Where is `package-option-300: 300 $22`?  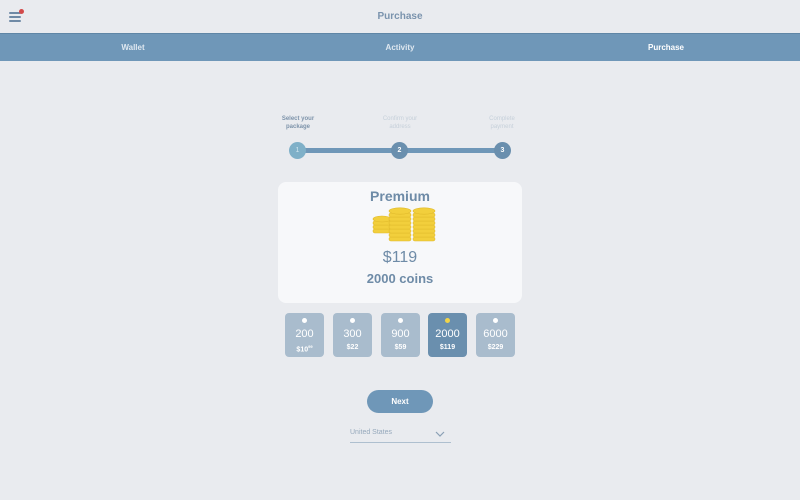
package-option-300: 300 $22 is located at coordinates (352, 335).